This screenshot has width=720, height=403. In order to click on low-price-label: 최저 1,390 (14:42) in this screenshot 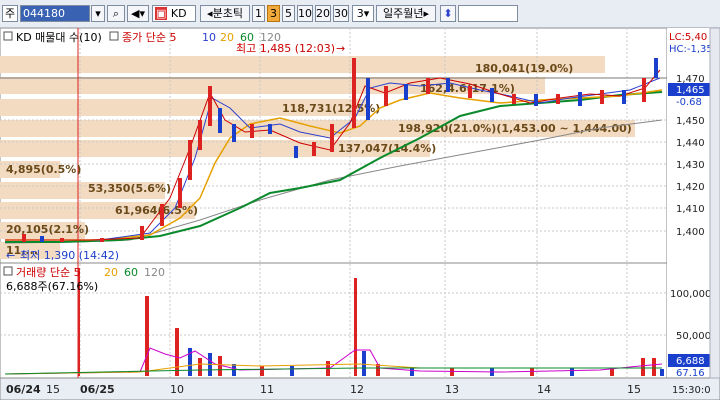, I will do `click(69, 255)`.